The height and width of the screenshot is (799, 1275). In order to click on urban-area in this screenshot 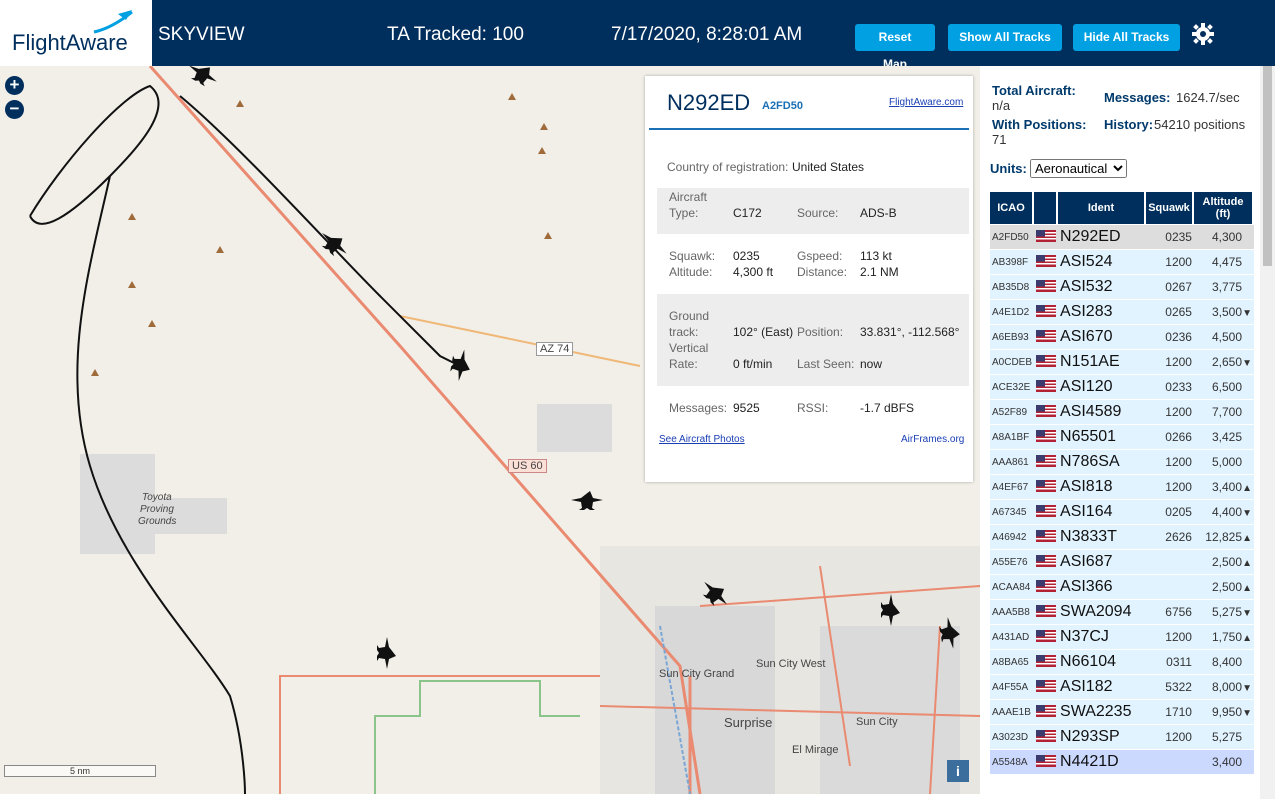, I will do `click(574, 428)`.